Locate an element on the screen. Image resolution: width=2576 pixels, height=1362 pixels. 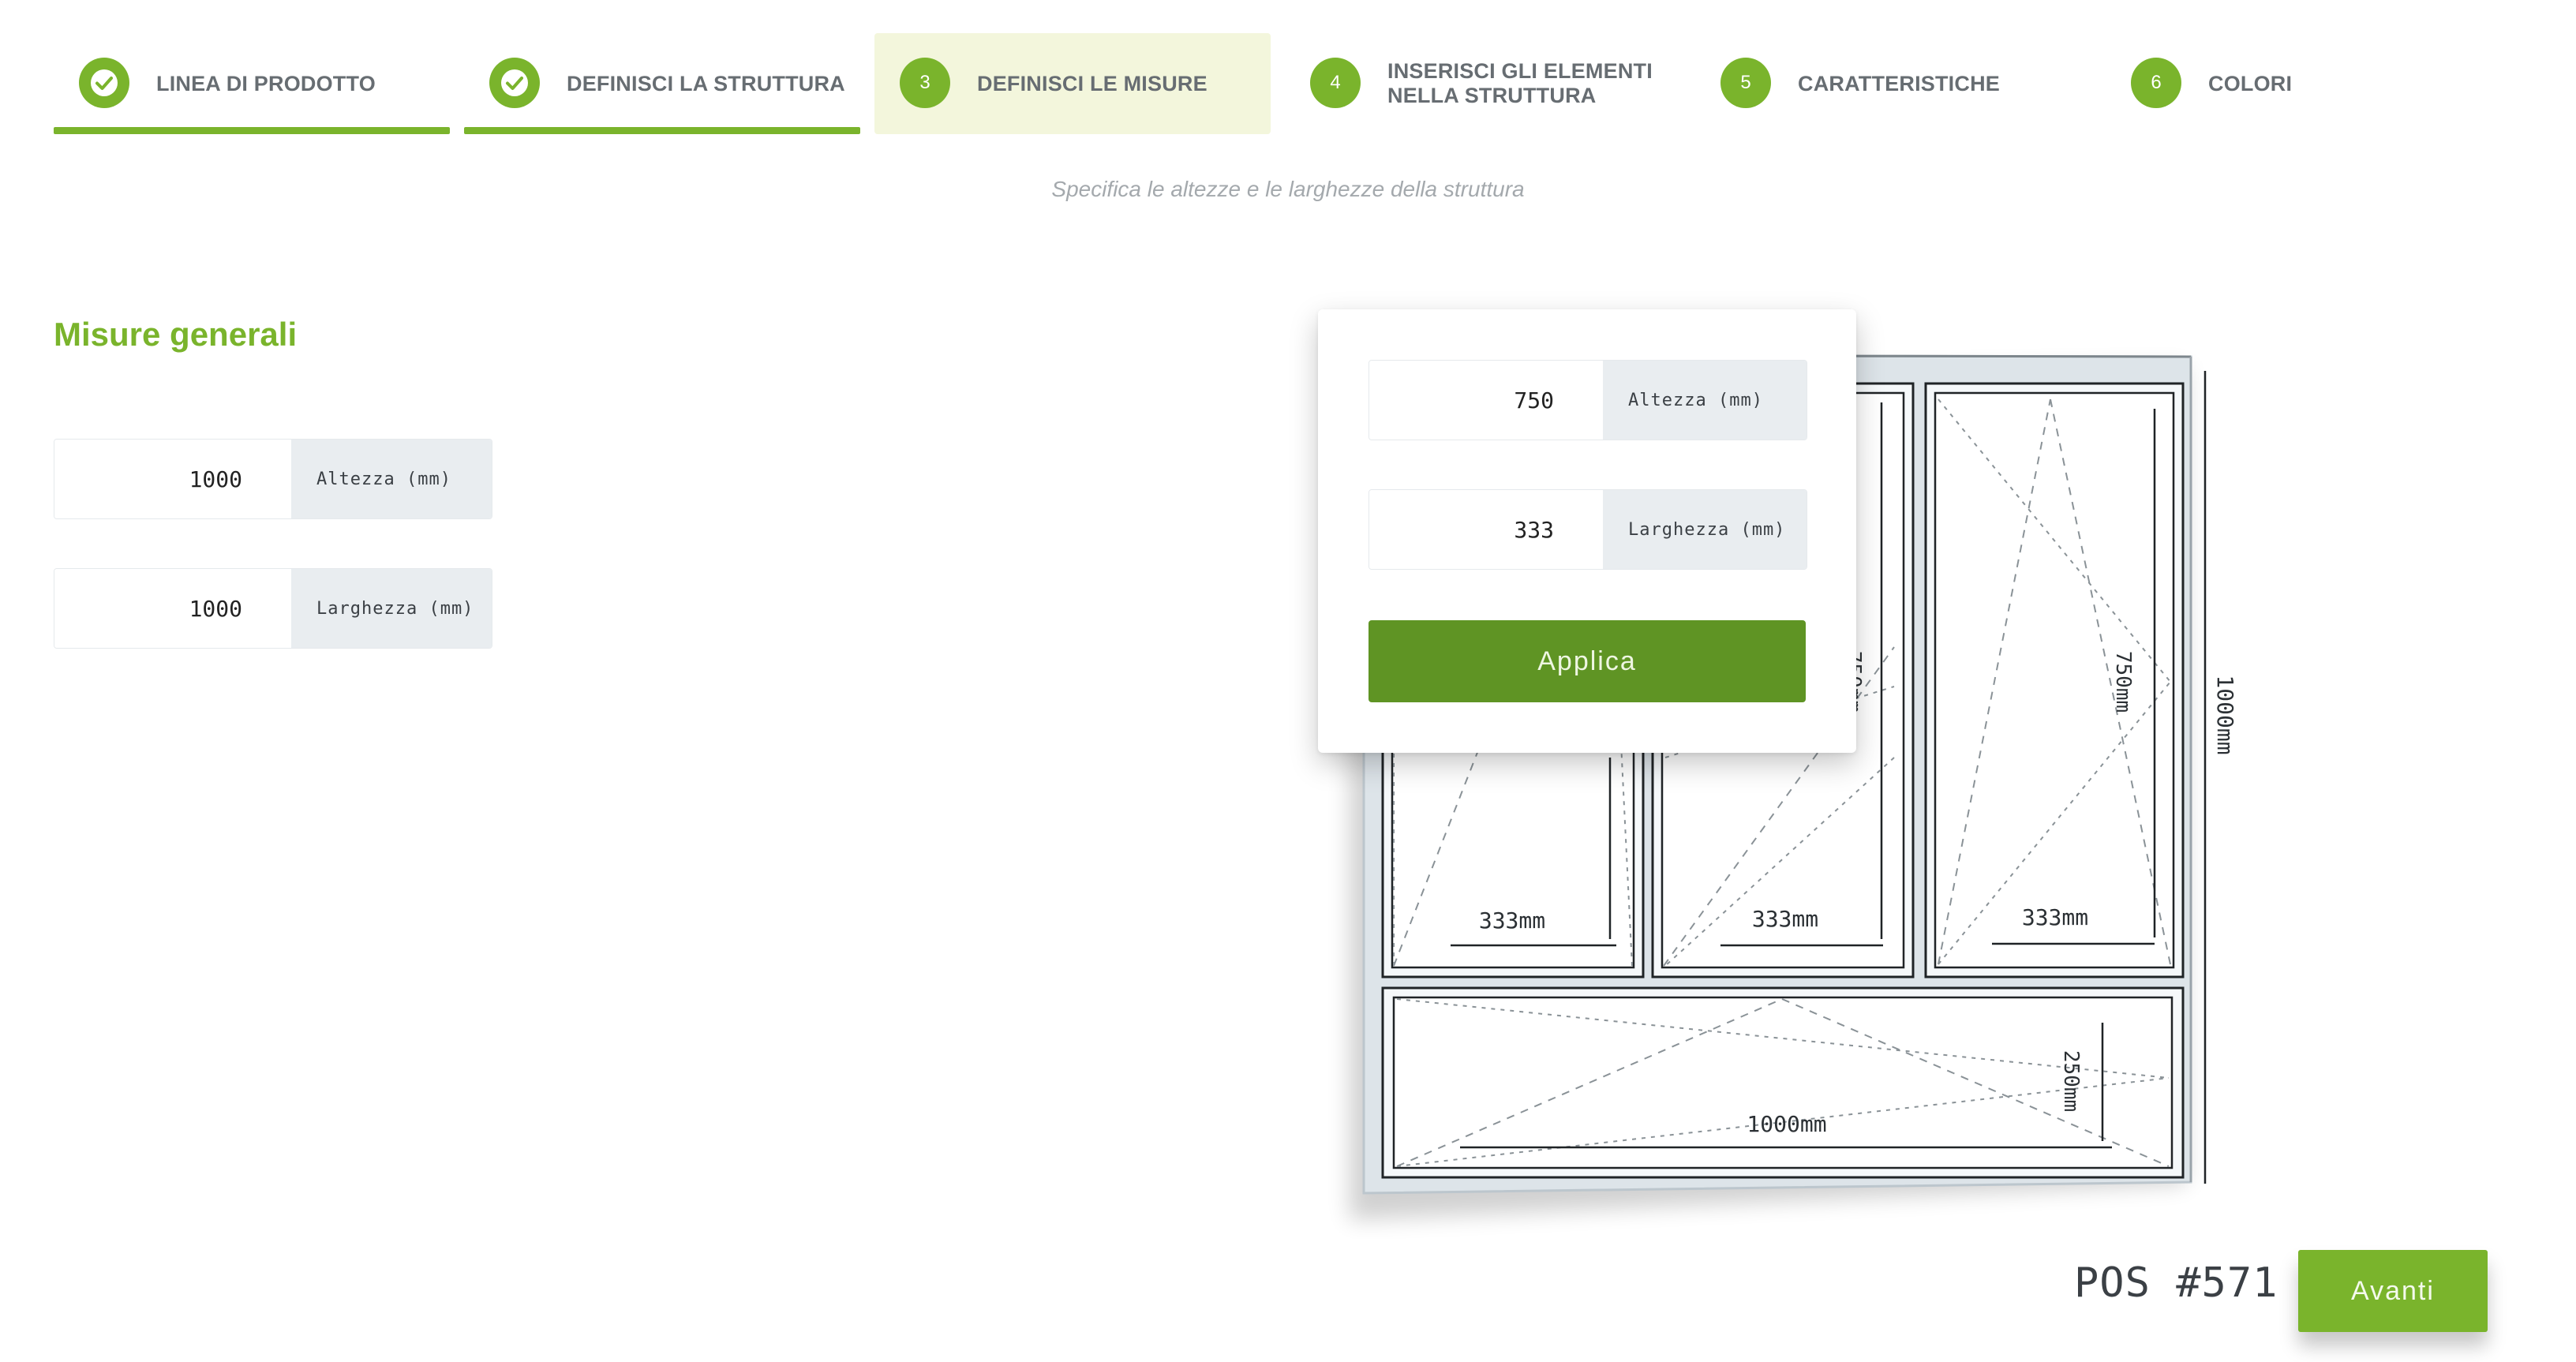
step-linea-di-prodotto: LINEA DI PRODOTTO is located at coordinates (252, 83).